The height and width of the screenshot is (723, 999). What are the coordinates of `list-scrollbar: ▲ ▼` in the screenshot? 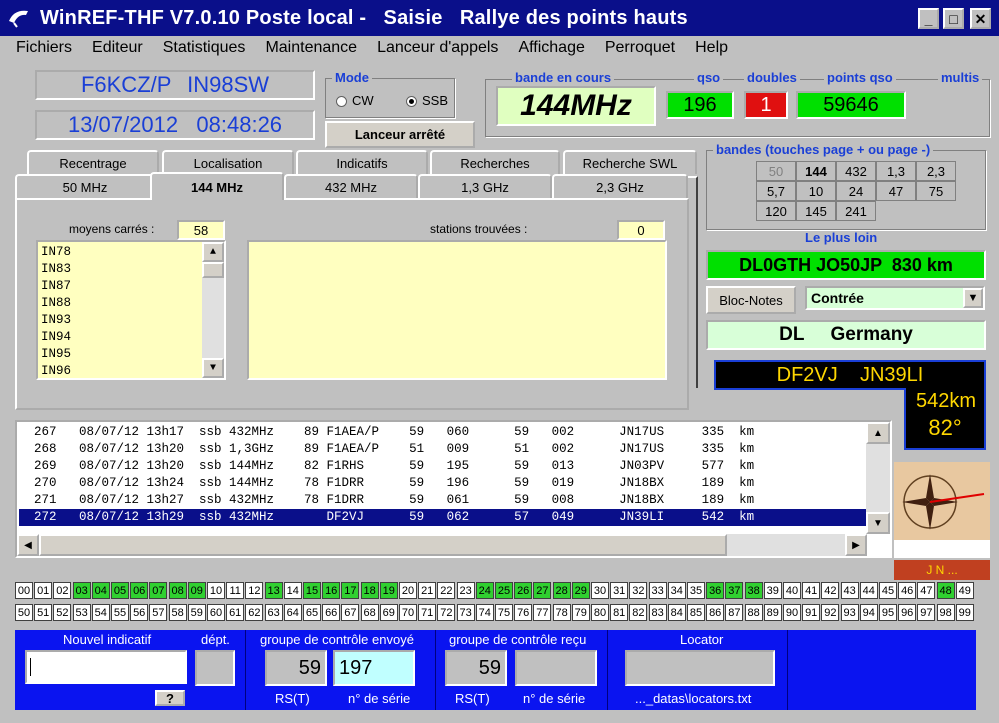 It's located at (213, 310).